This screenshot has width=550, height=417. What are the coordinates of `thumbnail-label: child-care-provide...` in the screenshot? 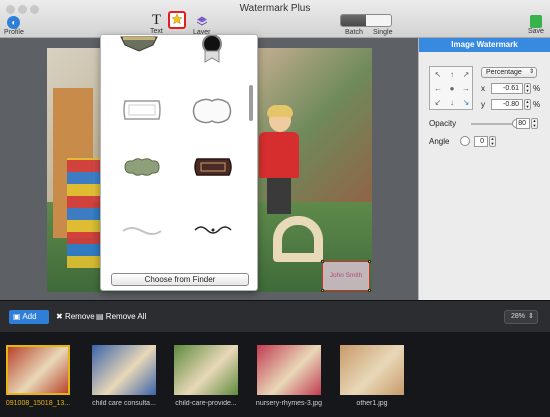 It's located at (206, 403).